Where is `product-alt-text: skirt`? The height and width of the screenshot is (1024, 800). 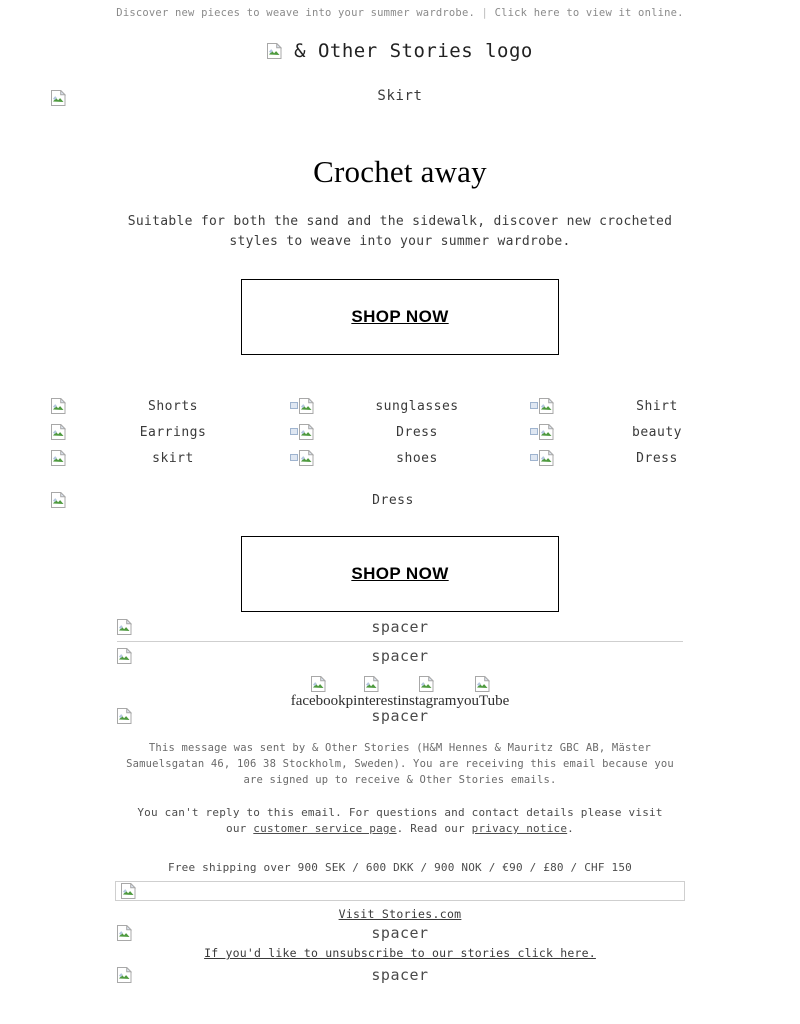 product-alt-text: skirt is located at coordinates (173, 458).